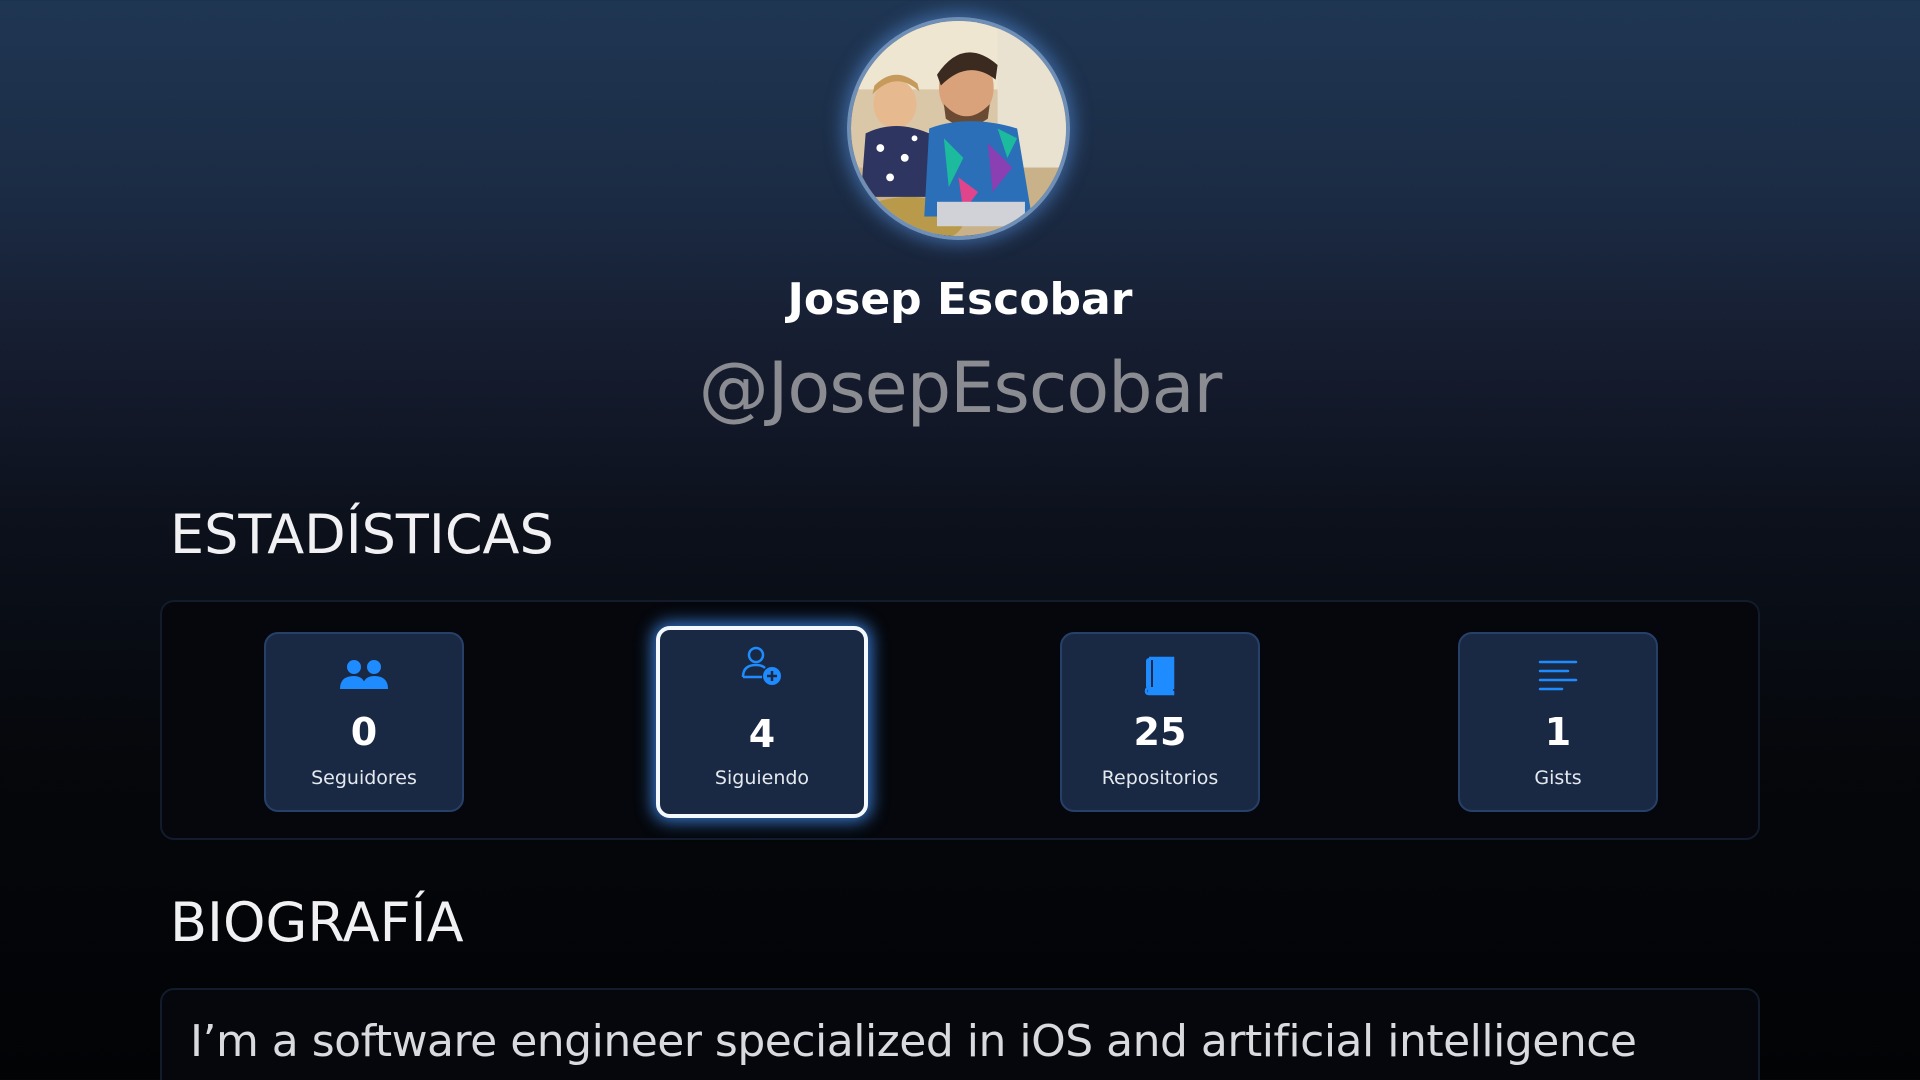  Describe the element at coordinates (317, 922) in the screenshot. I see `bio-section-title: BIOGRAFÍA` at that location.